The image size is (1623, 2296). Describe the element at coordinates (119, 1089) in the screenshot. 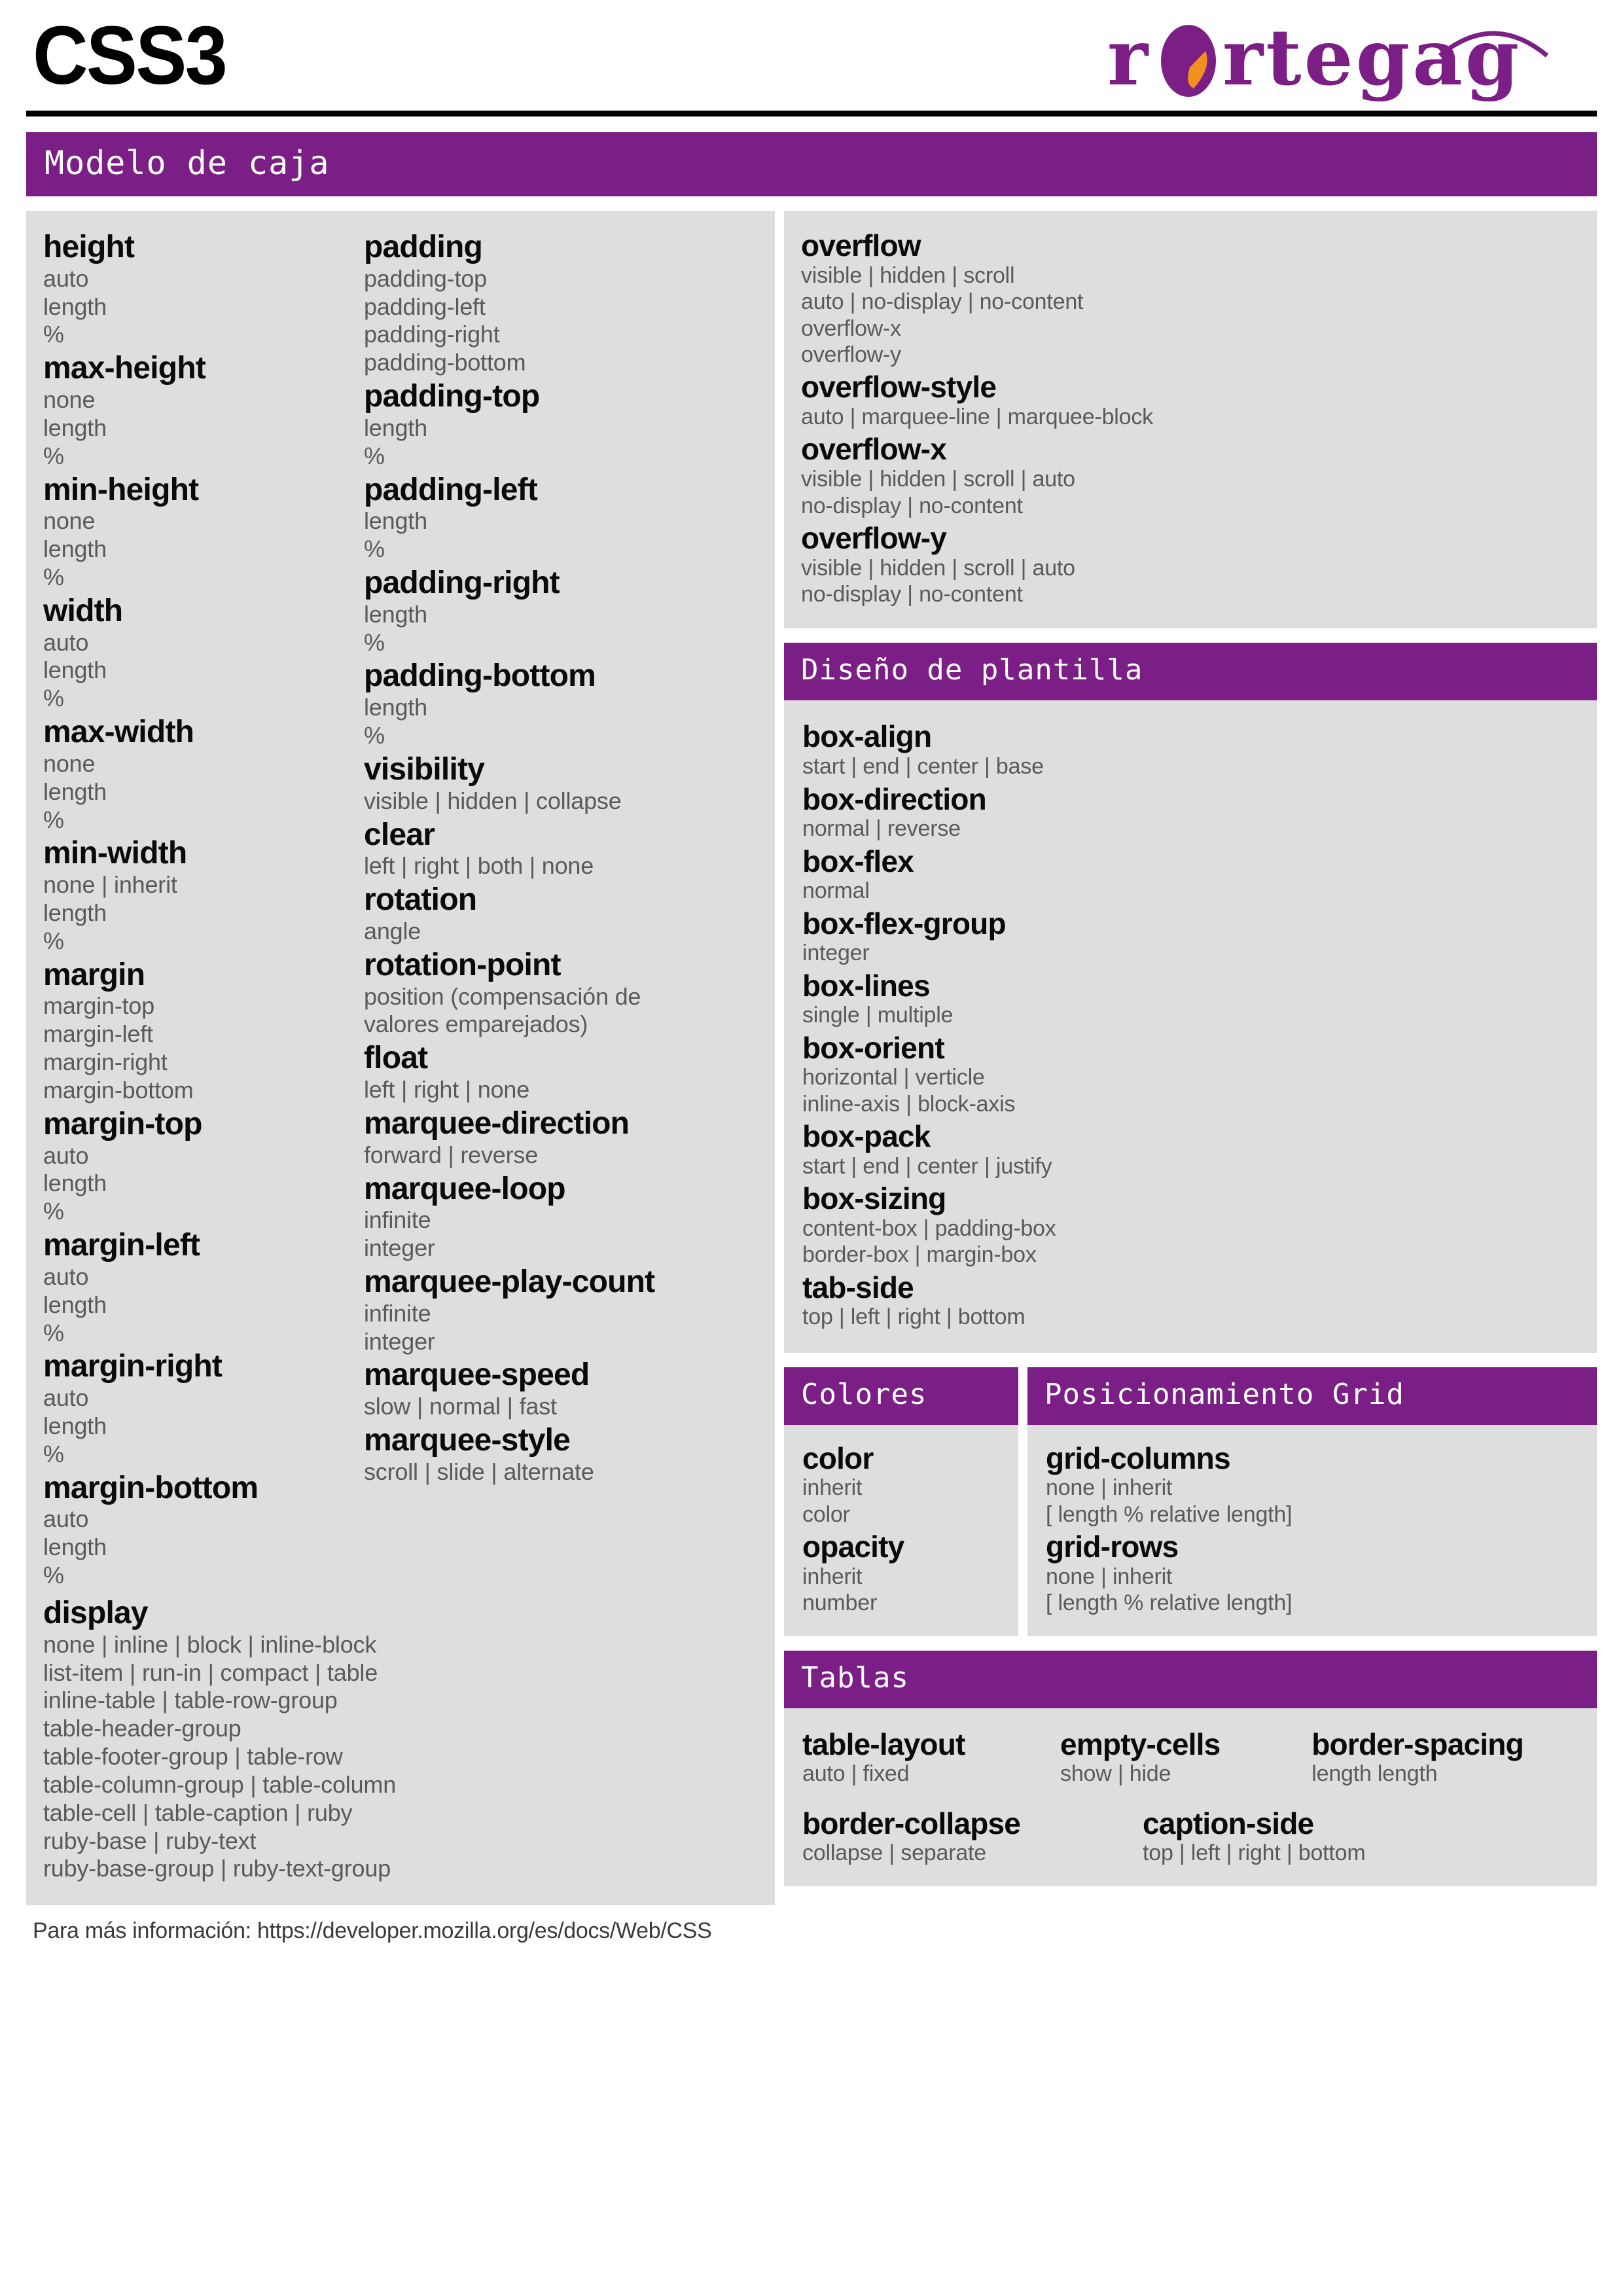

I see `property-value: margin-bottom` at that location.